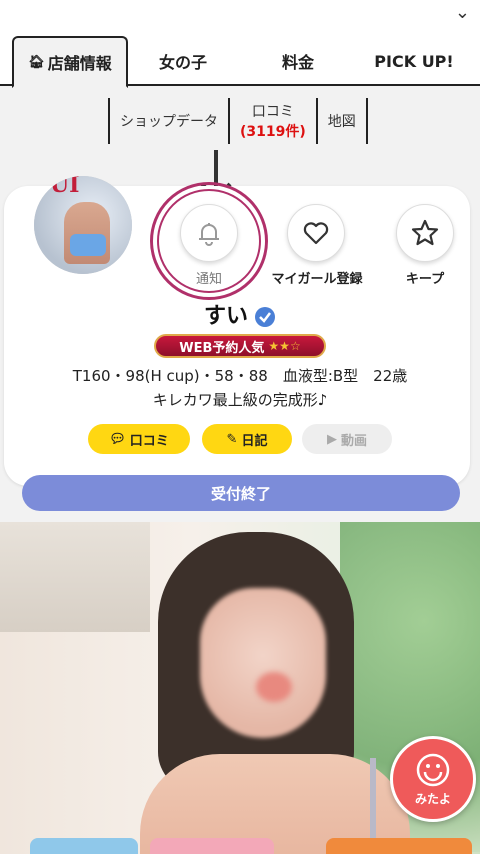 The width and height of the screenshot is (480, 854). I want to click on video-pill-button: ▶ 動画, so click(347, 439).